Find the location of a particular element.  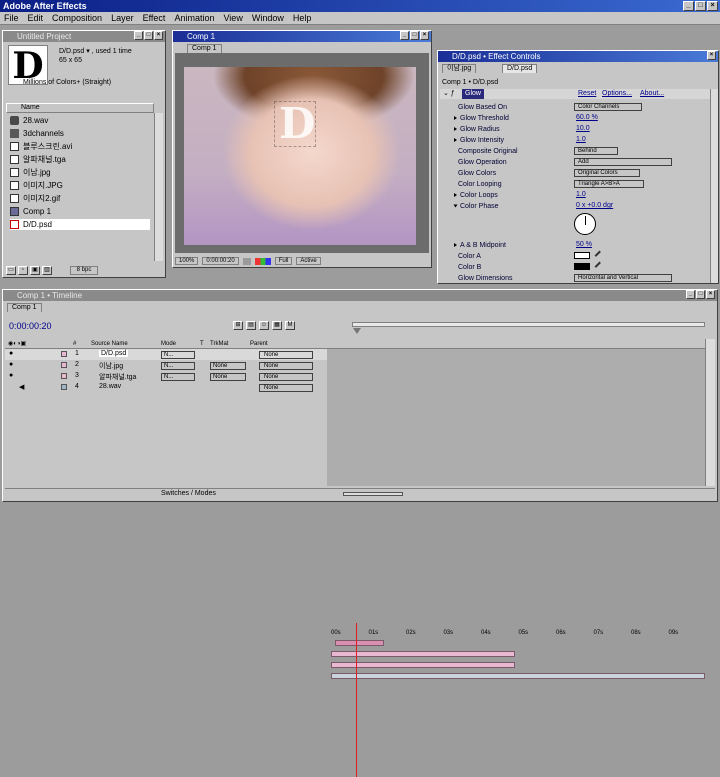

motion-blur-icon: M is located at coordinates (290, 325).